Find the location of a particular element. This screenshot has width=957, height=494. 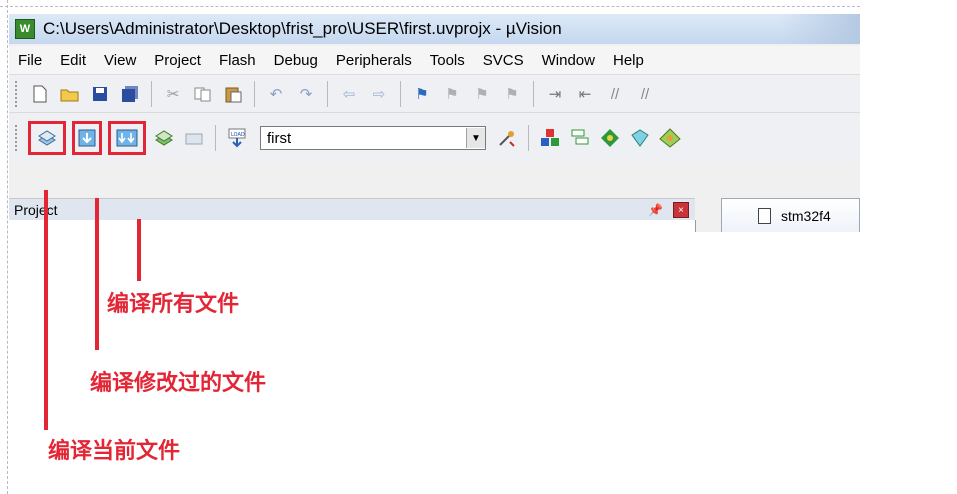

build-toolbar: LOAD first ▼ is located at coordinates (434, 138).